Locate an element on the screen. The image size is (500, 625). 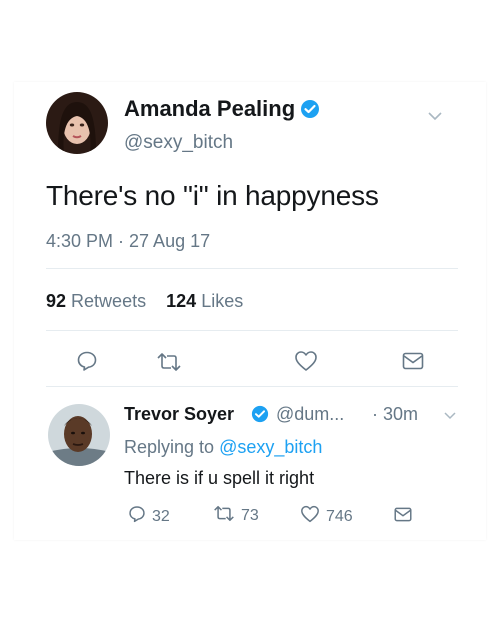
replying-to-handle: @sexy_bitch is located at coordinates (270, 447).